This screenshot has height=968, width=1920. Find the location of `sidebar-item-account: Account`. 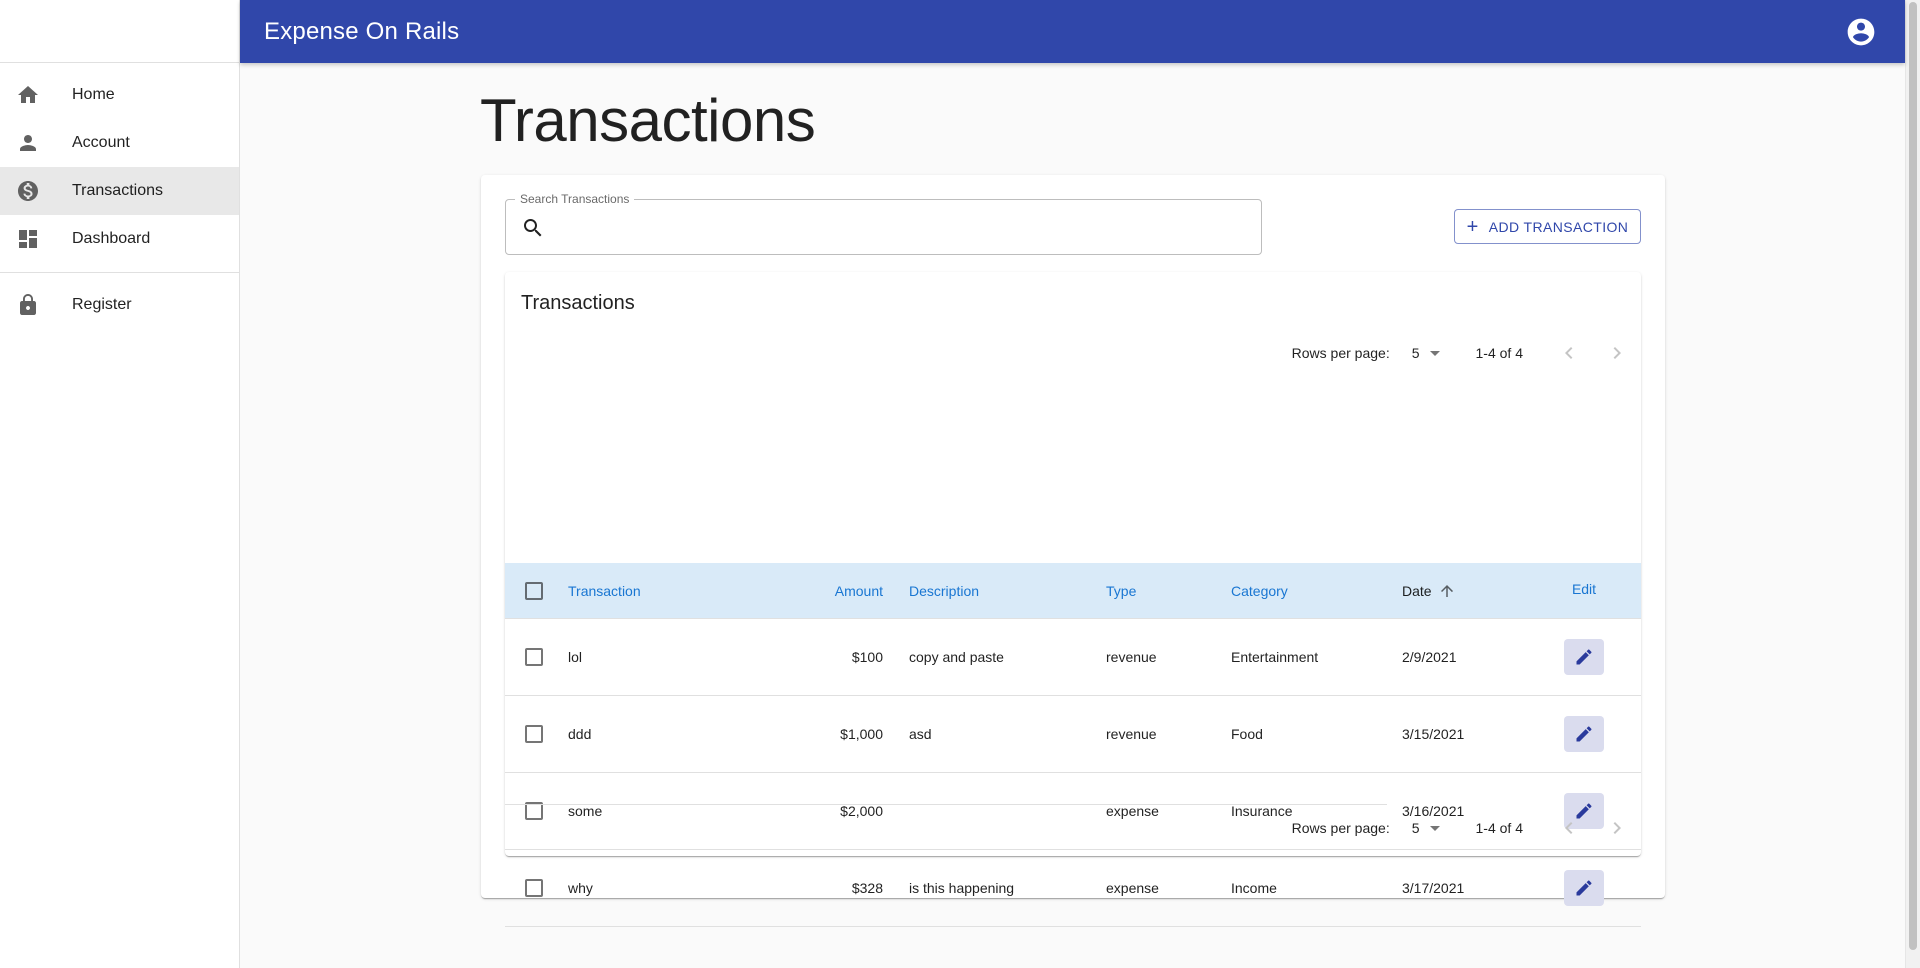

sidebar-item-account: Account is located at coordinates (119, 143).